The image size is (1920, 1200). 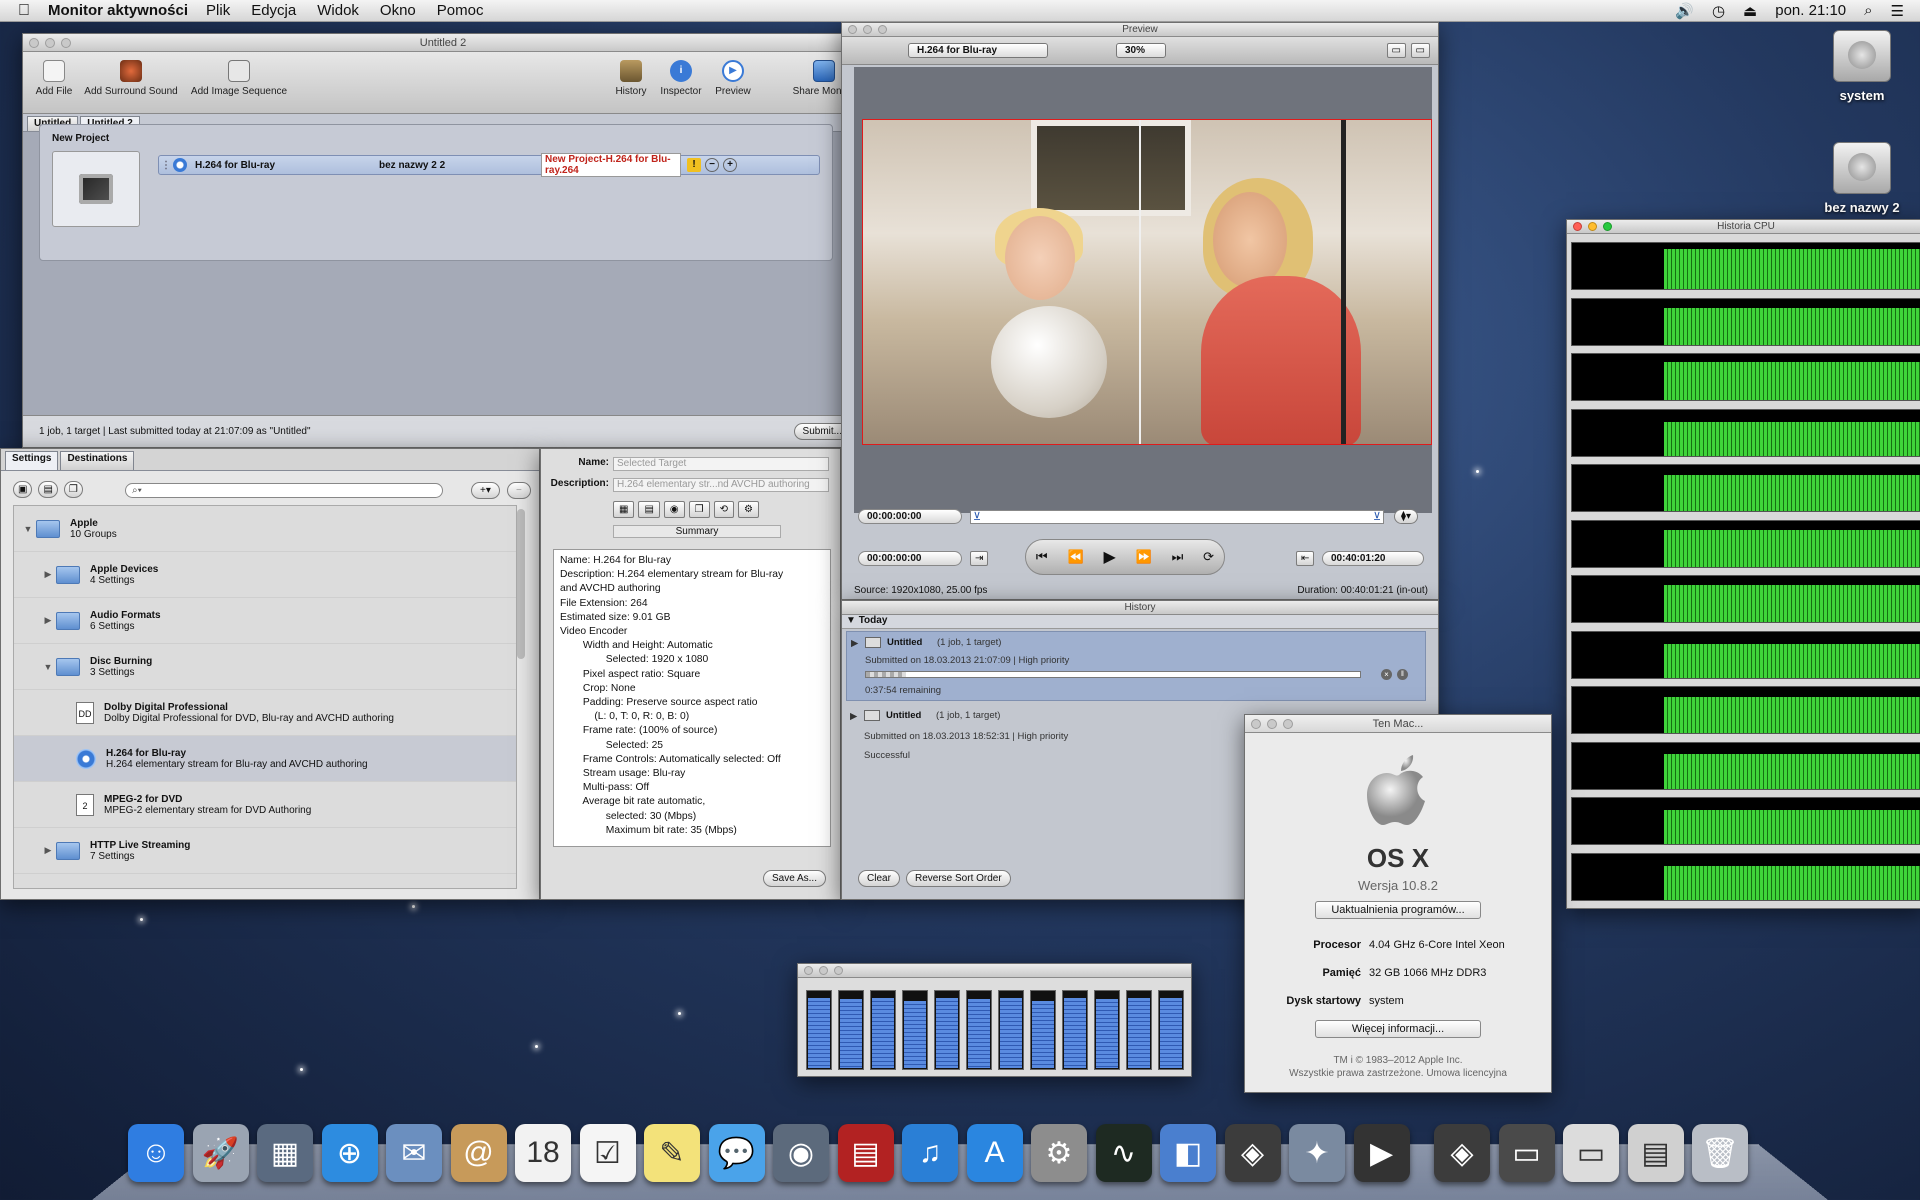 I want to click on go-to-in-icon: ⇥, so click(x=979, y=558).